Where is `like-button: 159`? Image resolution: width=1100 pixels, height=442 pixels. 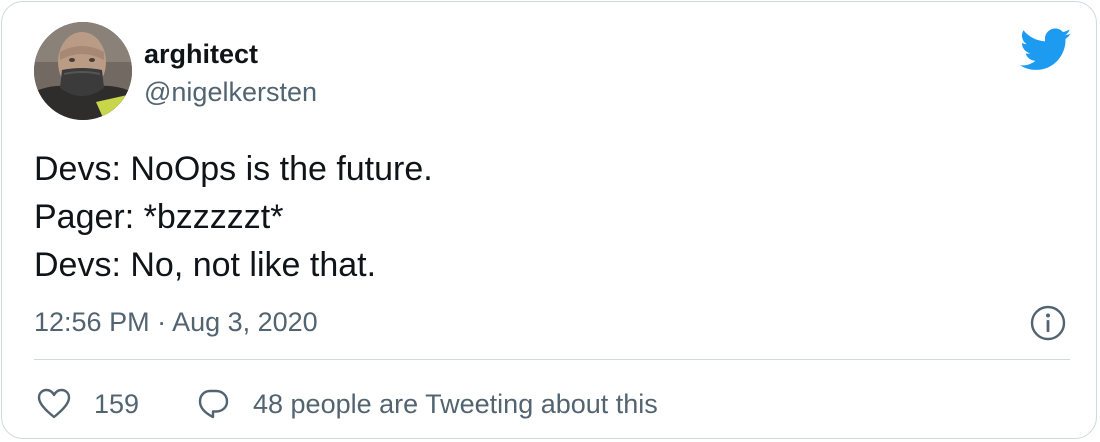
like-button: 159 is located at coordinates (87, 404).